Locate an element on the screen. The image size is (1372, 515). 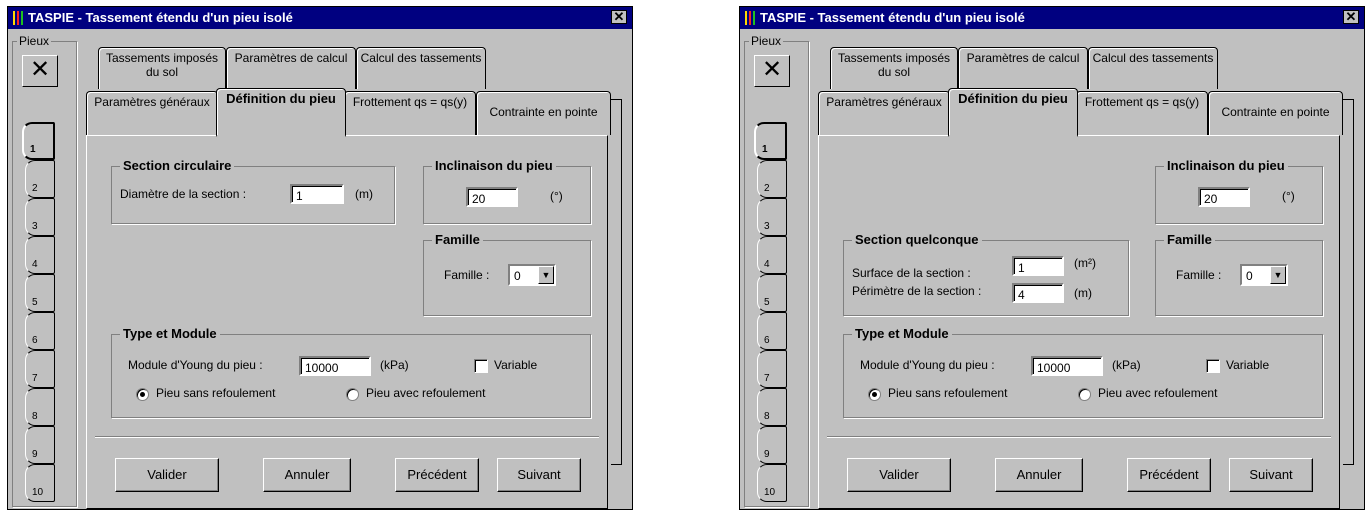
app-icon is located at coordinates (750, 18).